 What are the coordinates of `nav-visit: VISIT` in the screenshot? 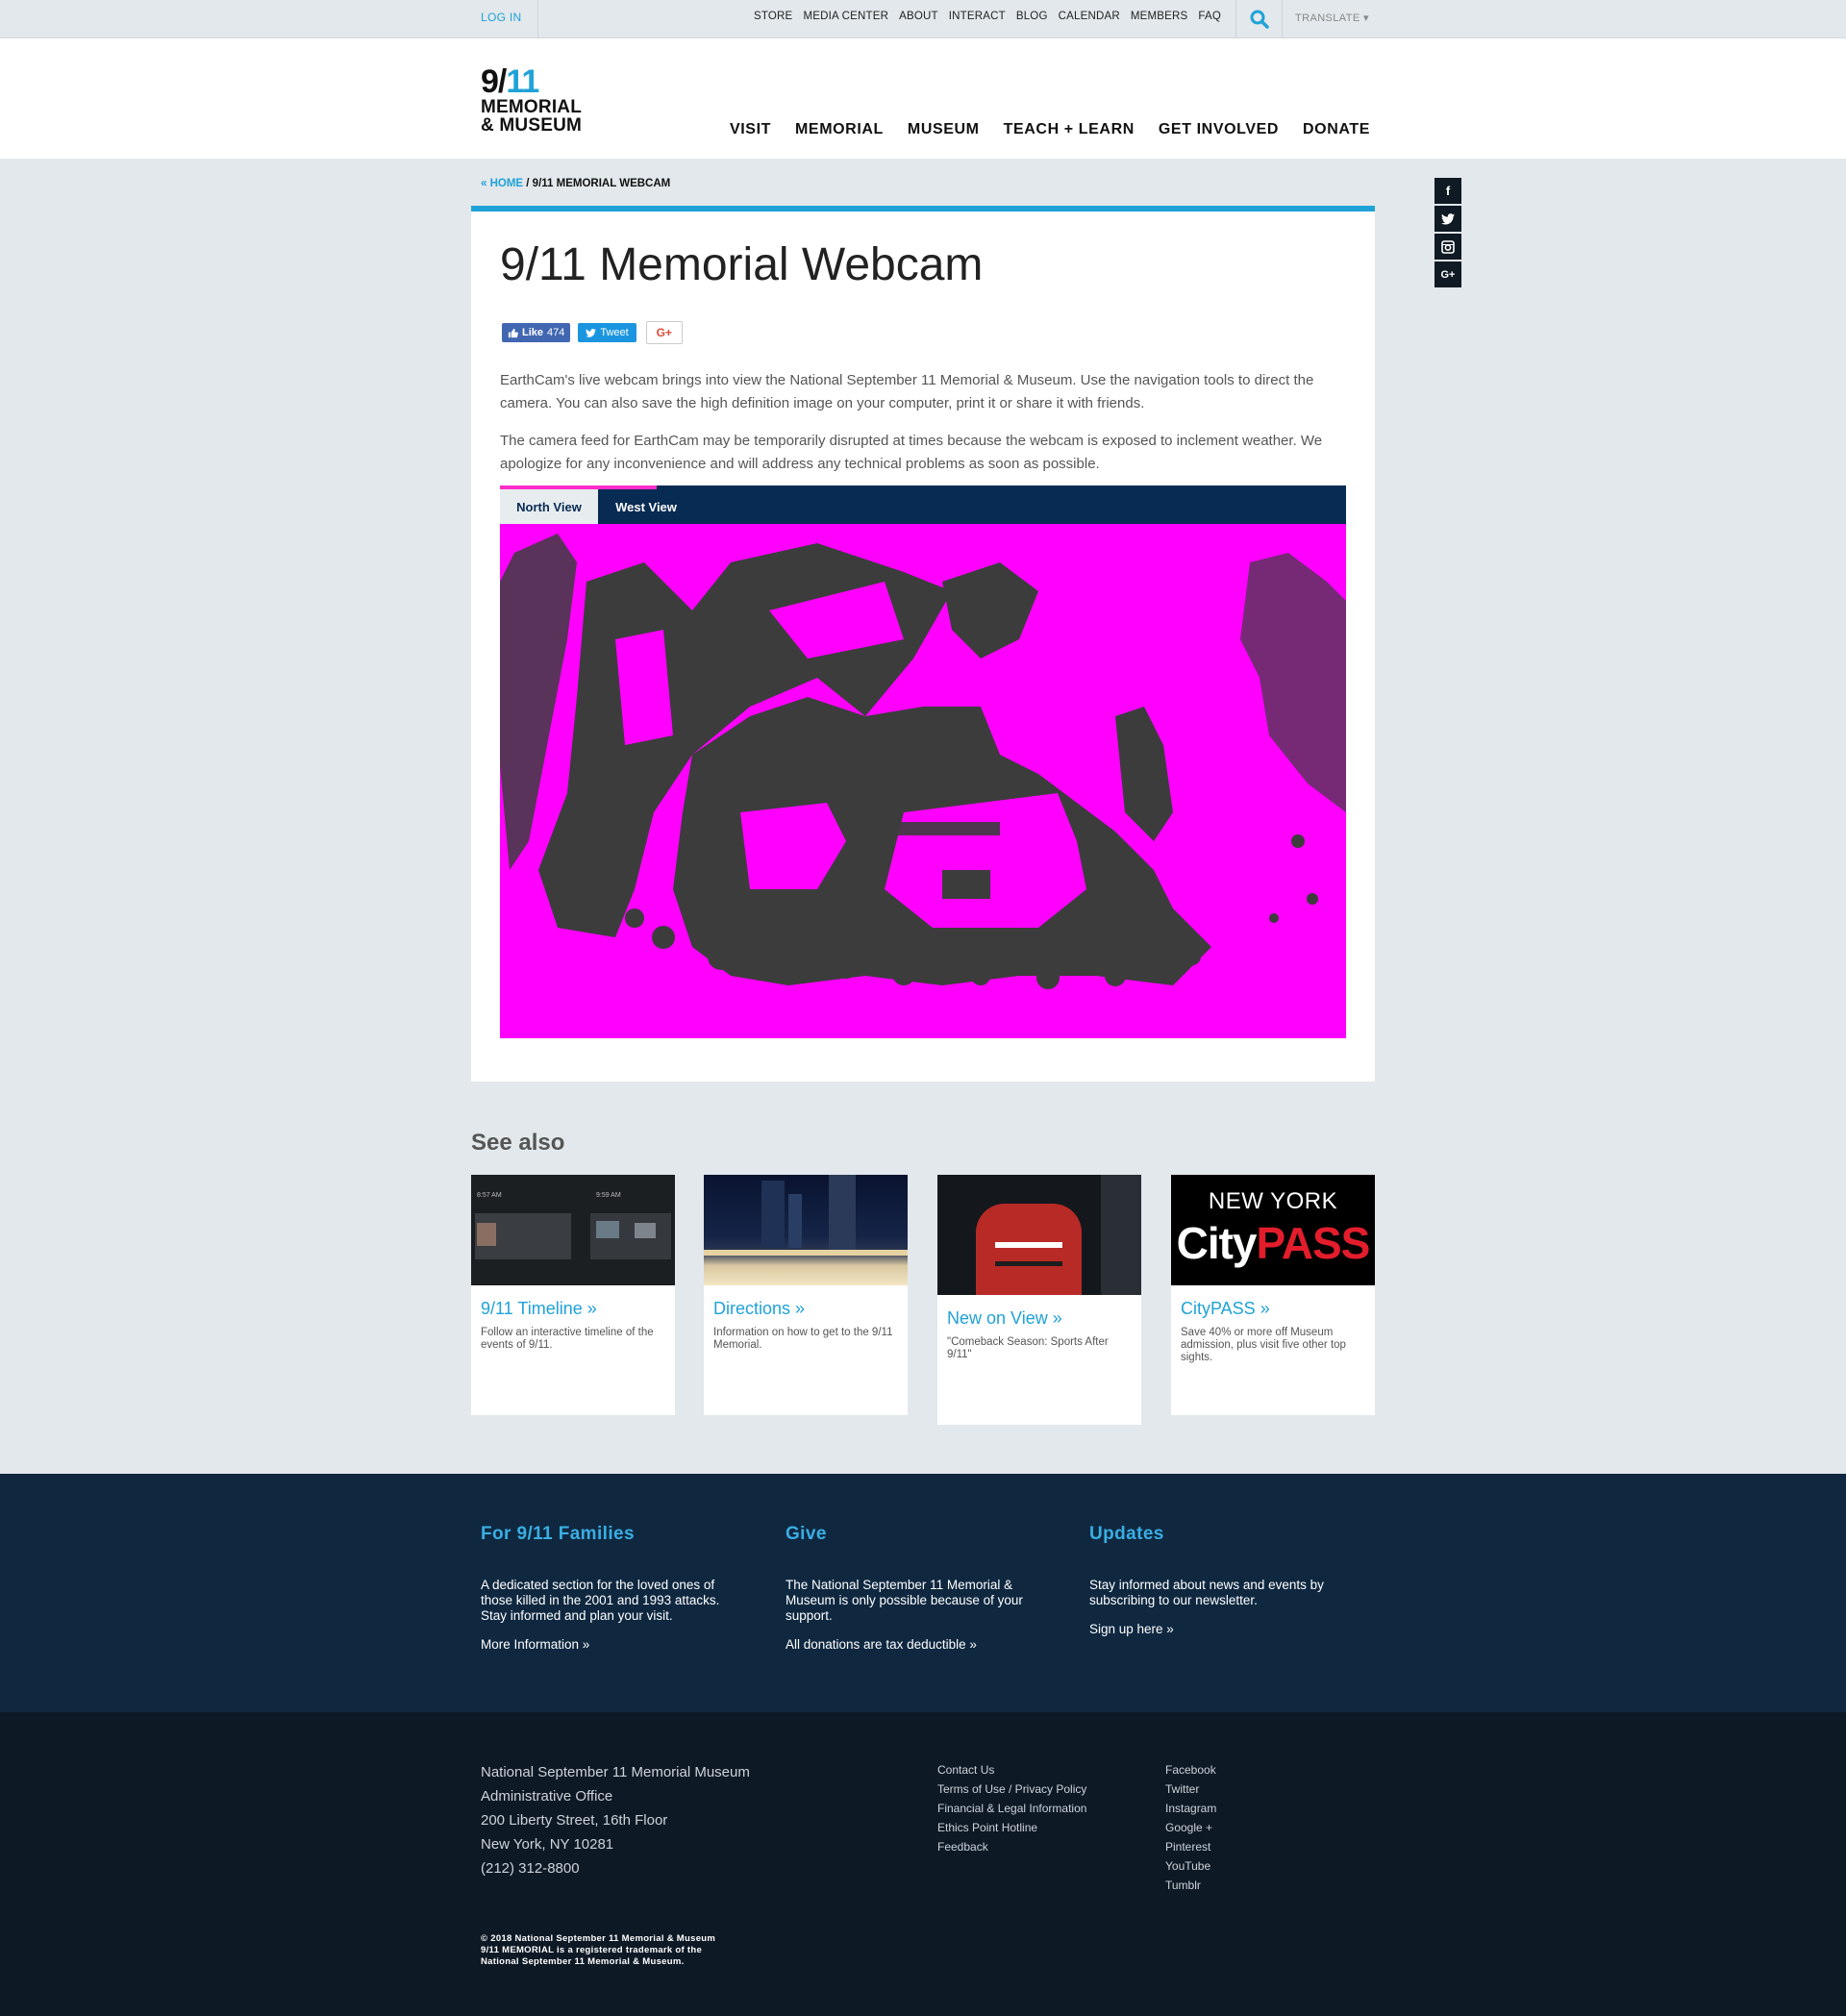 It's located at (750, 129).